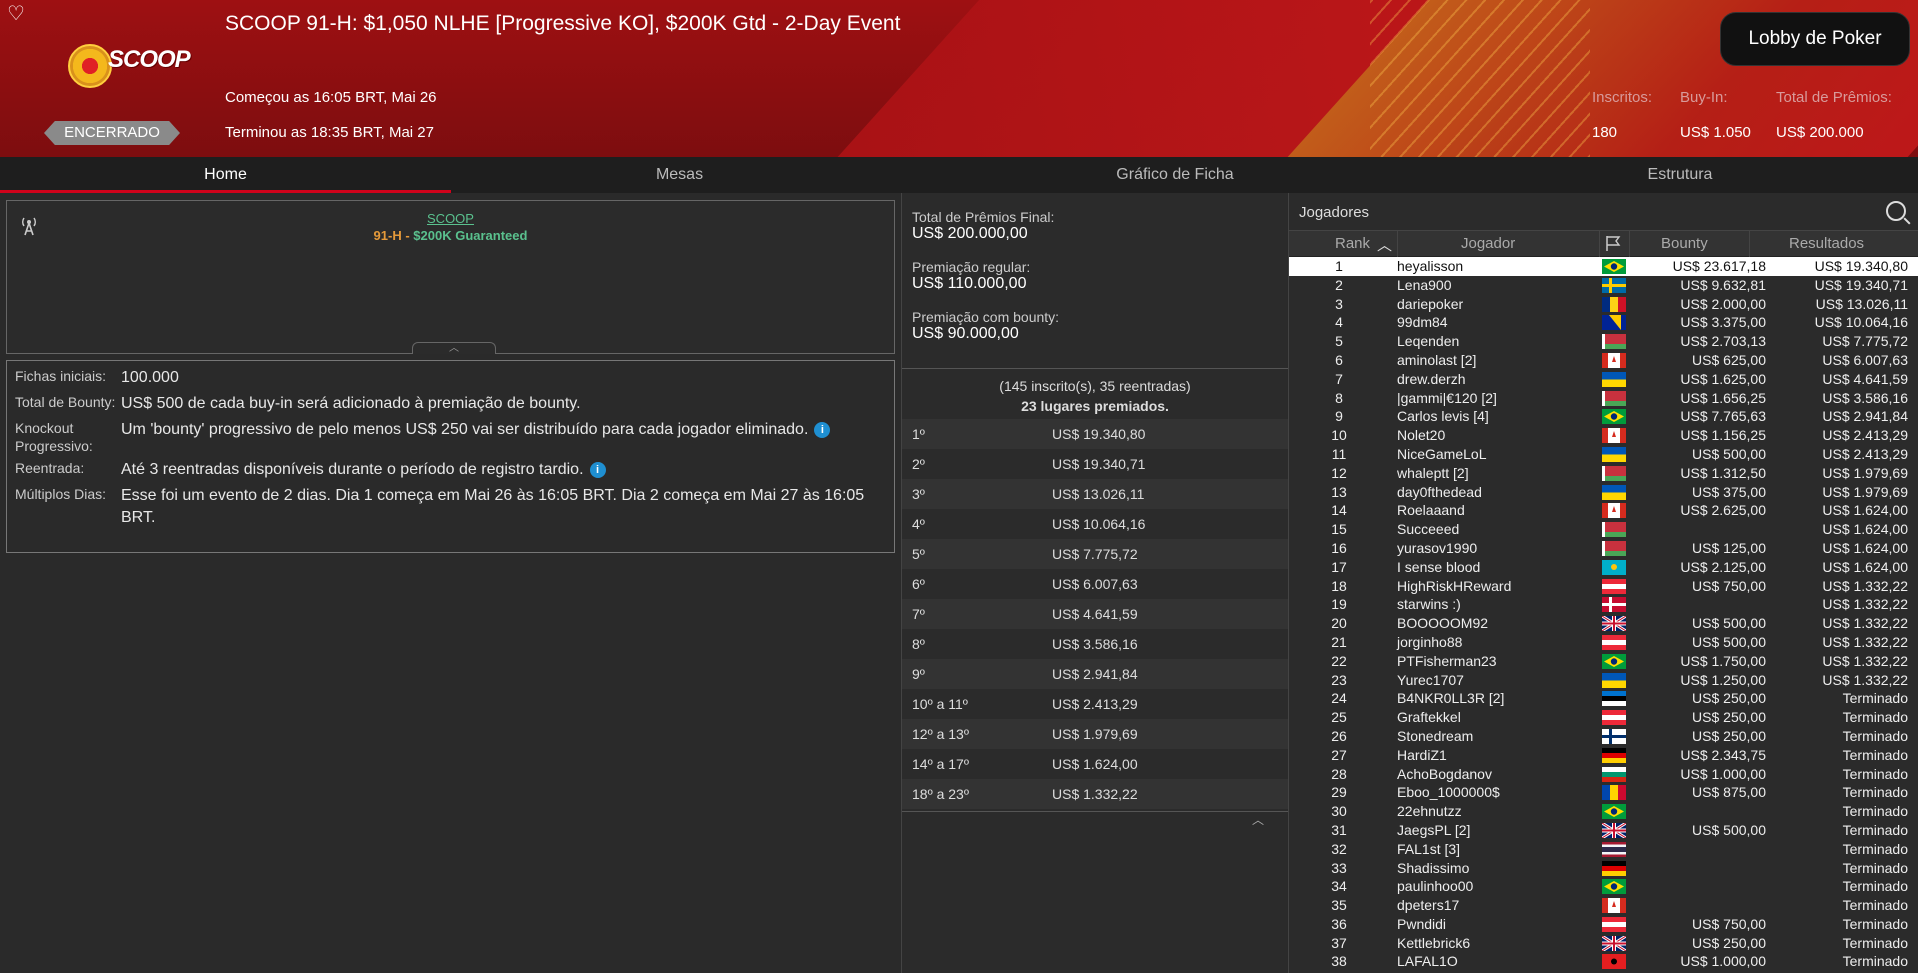 The height and width of the screenshot is (973, 1918). I want to click on player-bounty: US$ 1.312,50, so click(1723, 472).